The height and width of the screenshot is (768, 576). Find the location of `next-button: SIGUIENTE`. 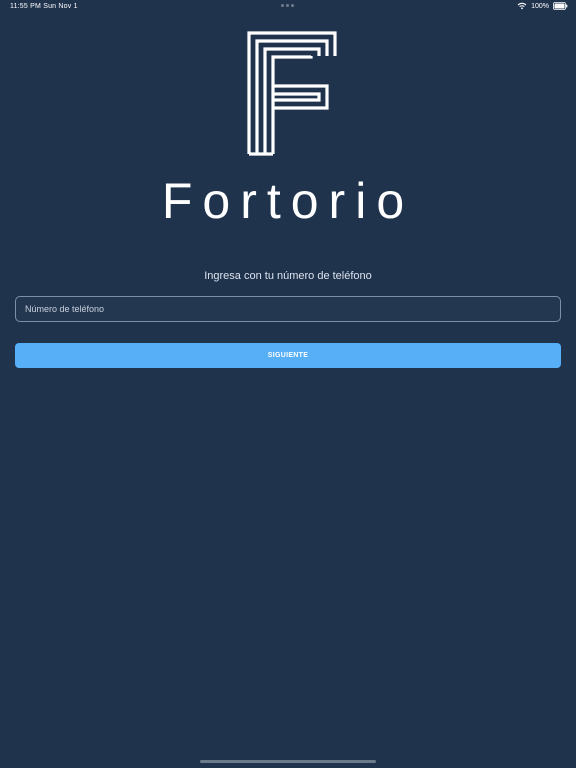

next-button: SIGUIENTE is located at coordinates (288, 355).